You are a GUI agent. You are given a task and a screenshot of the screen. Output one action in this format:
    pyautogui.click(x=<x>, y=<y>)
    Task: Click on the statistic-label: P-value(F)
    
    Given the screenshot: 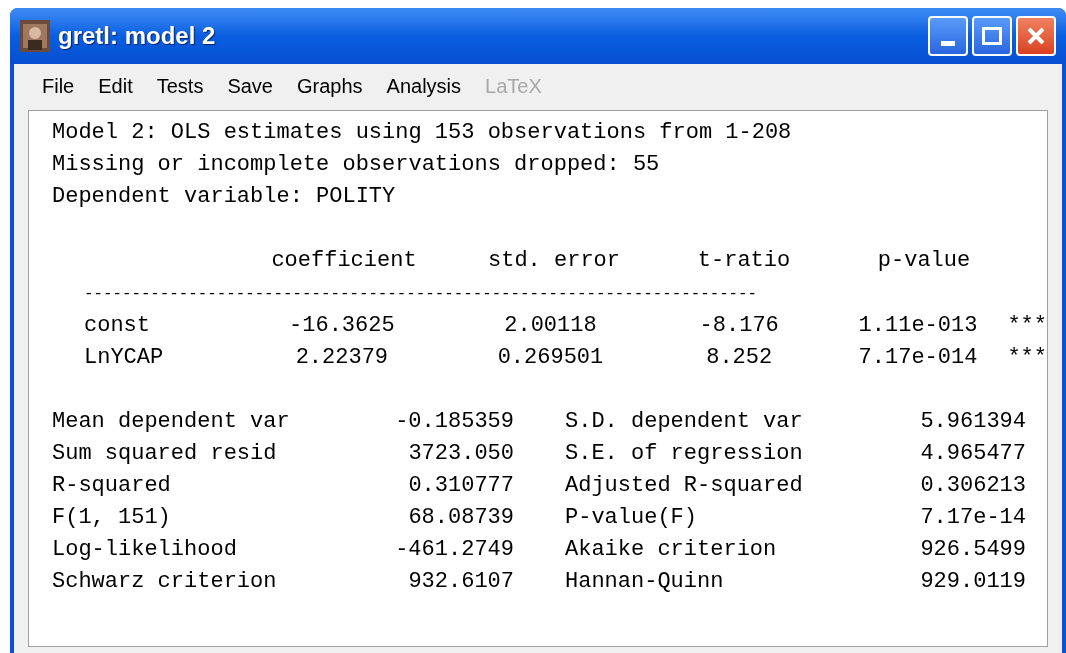 What is the action you would take?
    pyautogui.click(x=632, y=518)
    